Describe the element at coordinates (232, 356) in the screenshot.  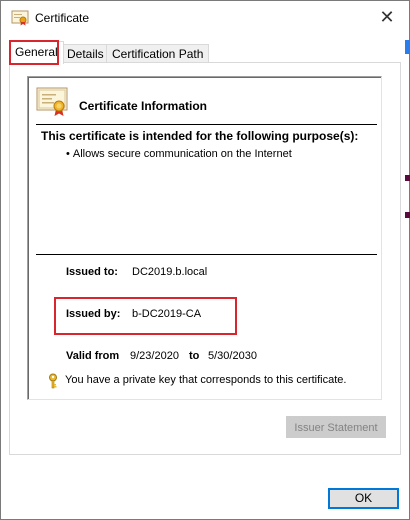
I see `valid-to-value: 5/30/2030` at that location.